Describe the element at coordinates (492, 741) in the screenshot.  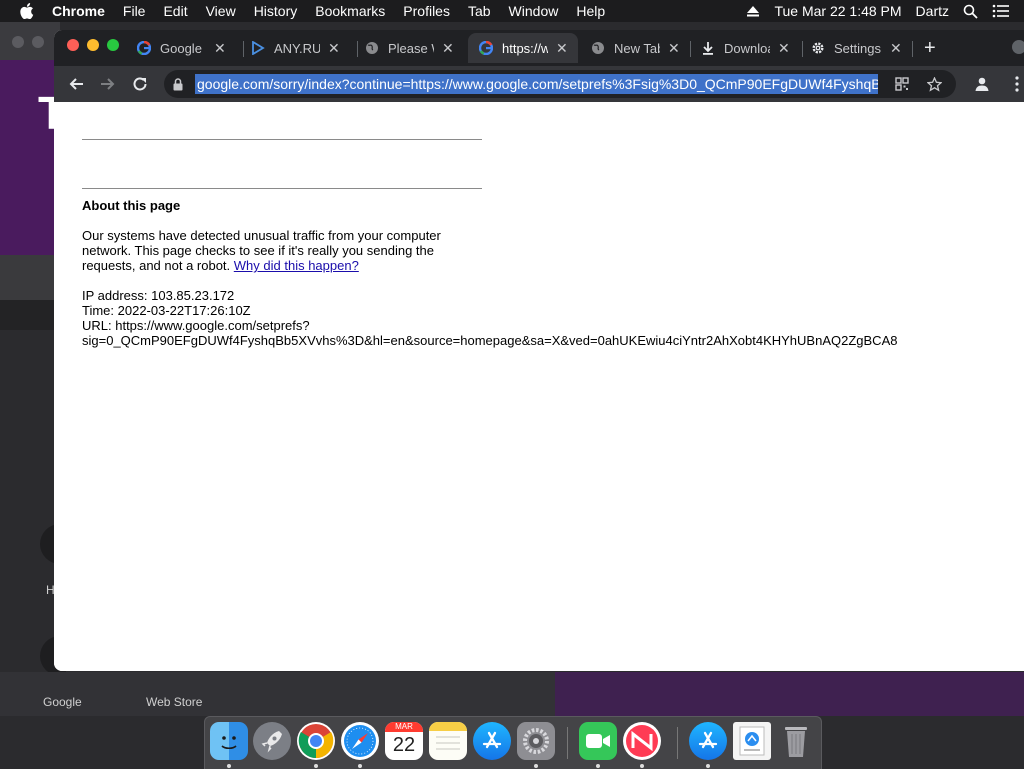
I see `app-store-icon` at that location.